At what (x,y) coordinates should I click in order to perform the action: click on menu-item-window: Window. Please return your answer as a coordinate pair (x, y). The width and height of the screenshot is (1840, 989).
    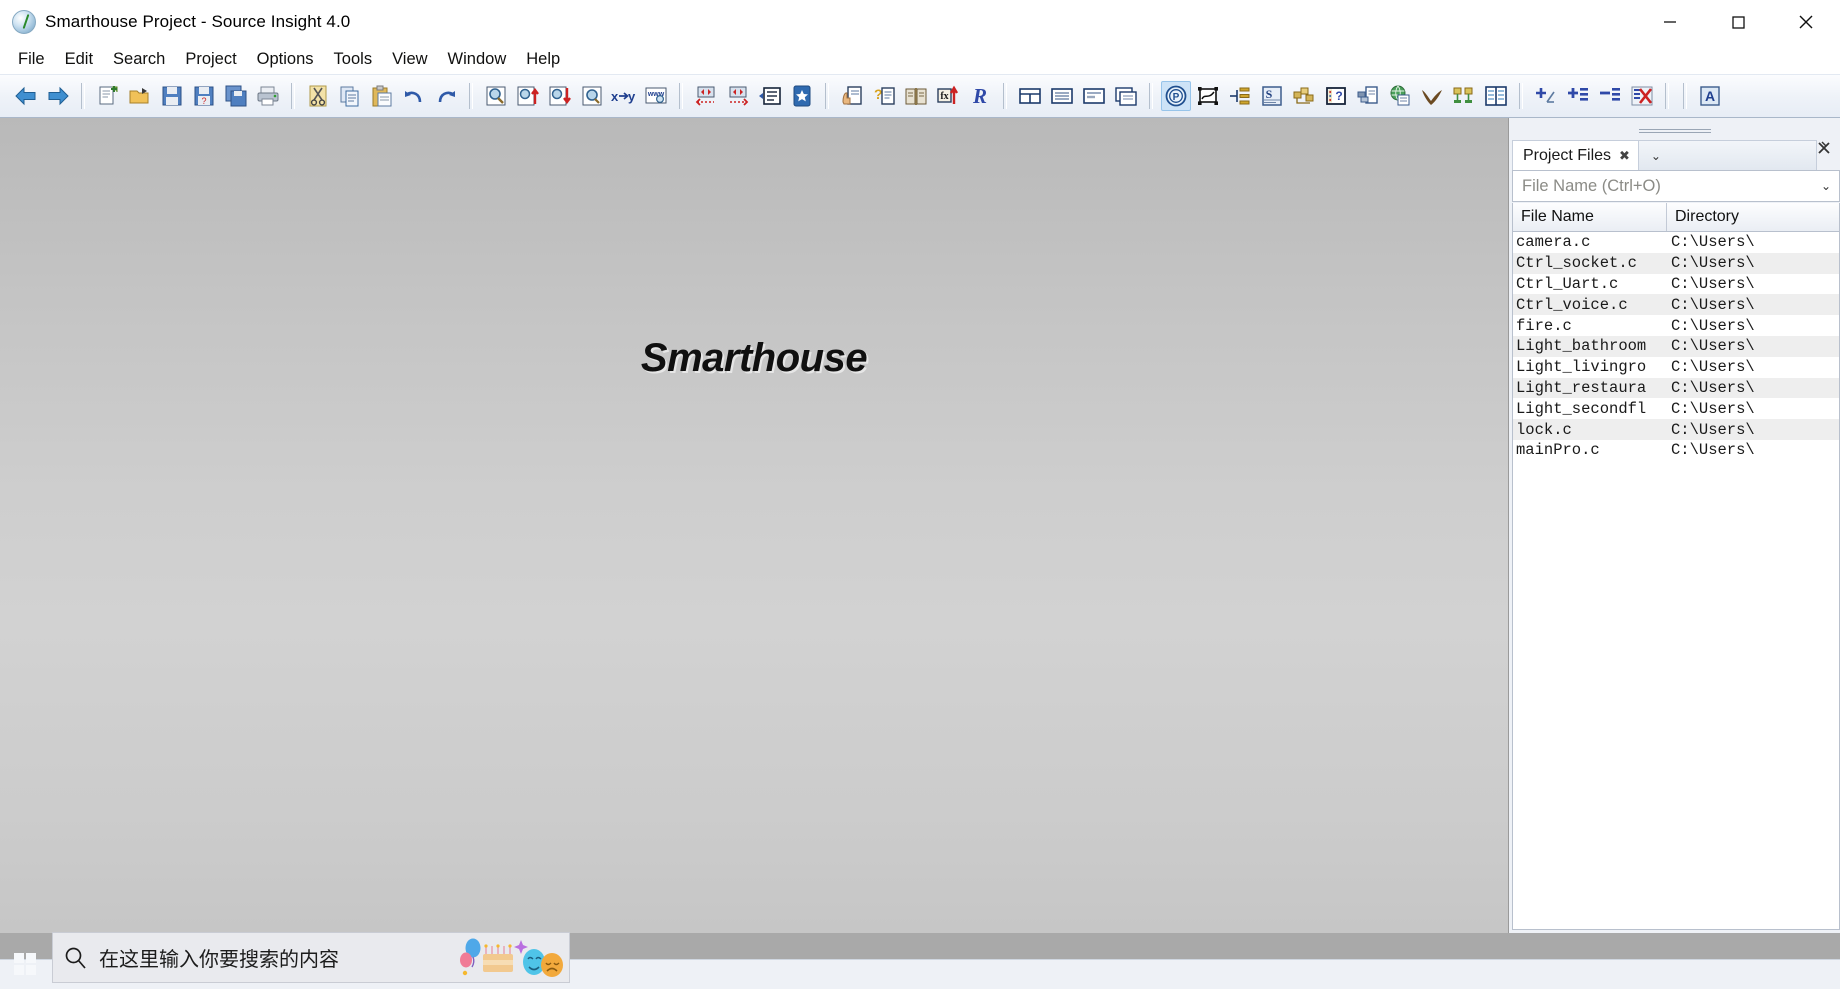
    Looking at the image, I should click on (477, 59).